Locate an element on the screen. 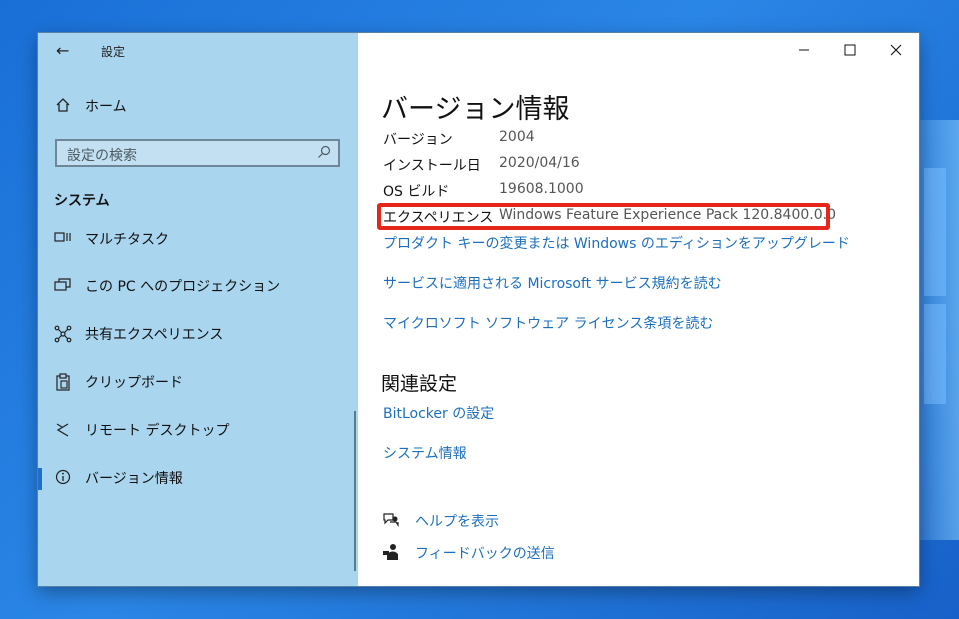  info-icon is located at coordinates (63, 478).